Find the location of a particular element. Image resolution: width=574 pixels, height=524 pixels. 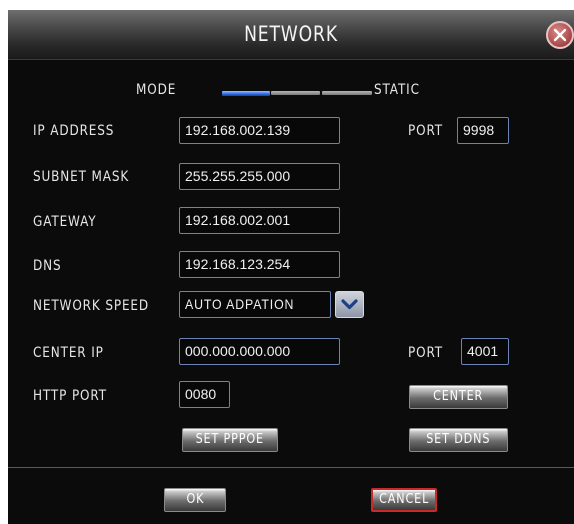

ip-address-field: 192.168.002.139 is located at coordinates (259, 130).